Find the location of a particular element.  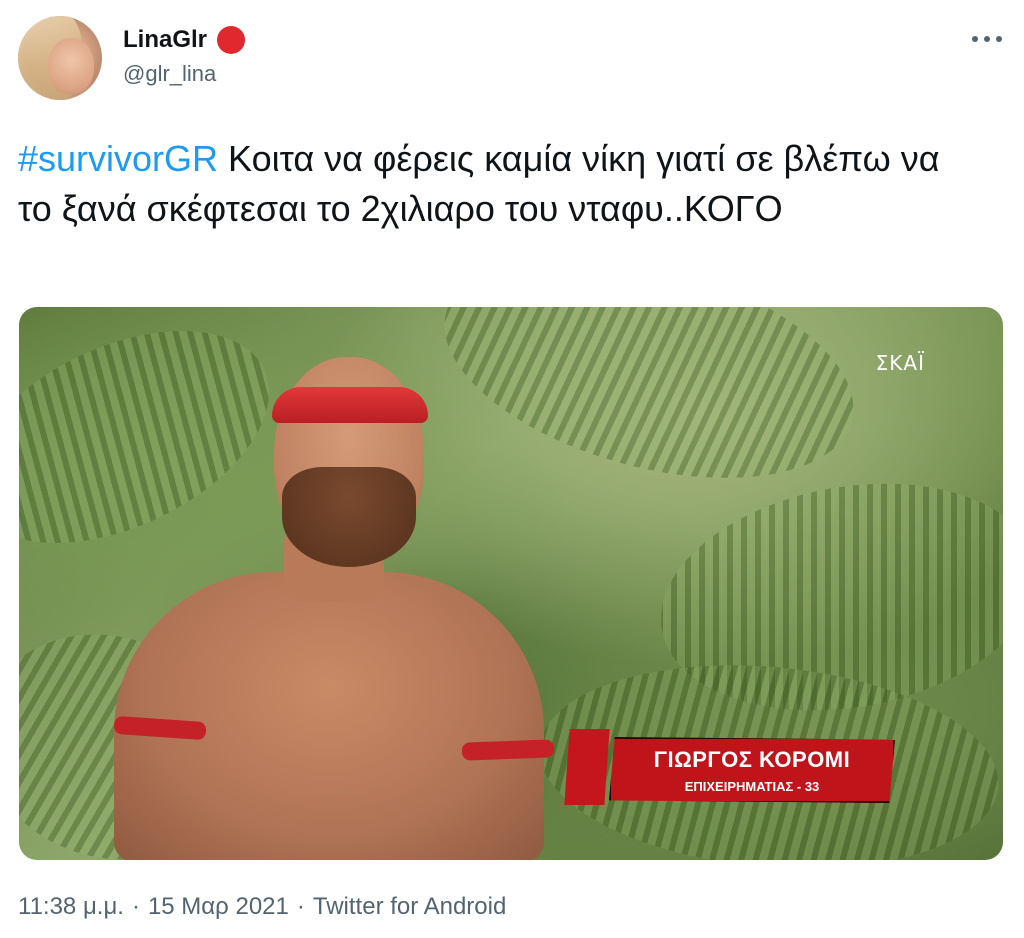

hashtag-link: #survivorGR is located at coordinates (118, 158).